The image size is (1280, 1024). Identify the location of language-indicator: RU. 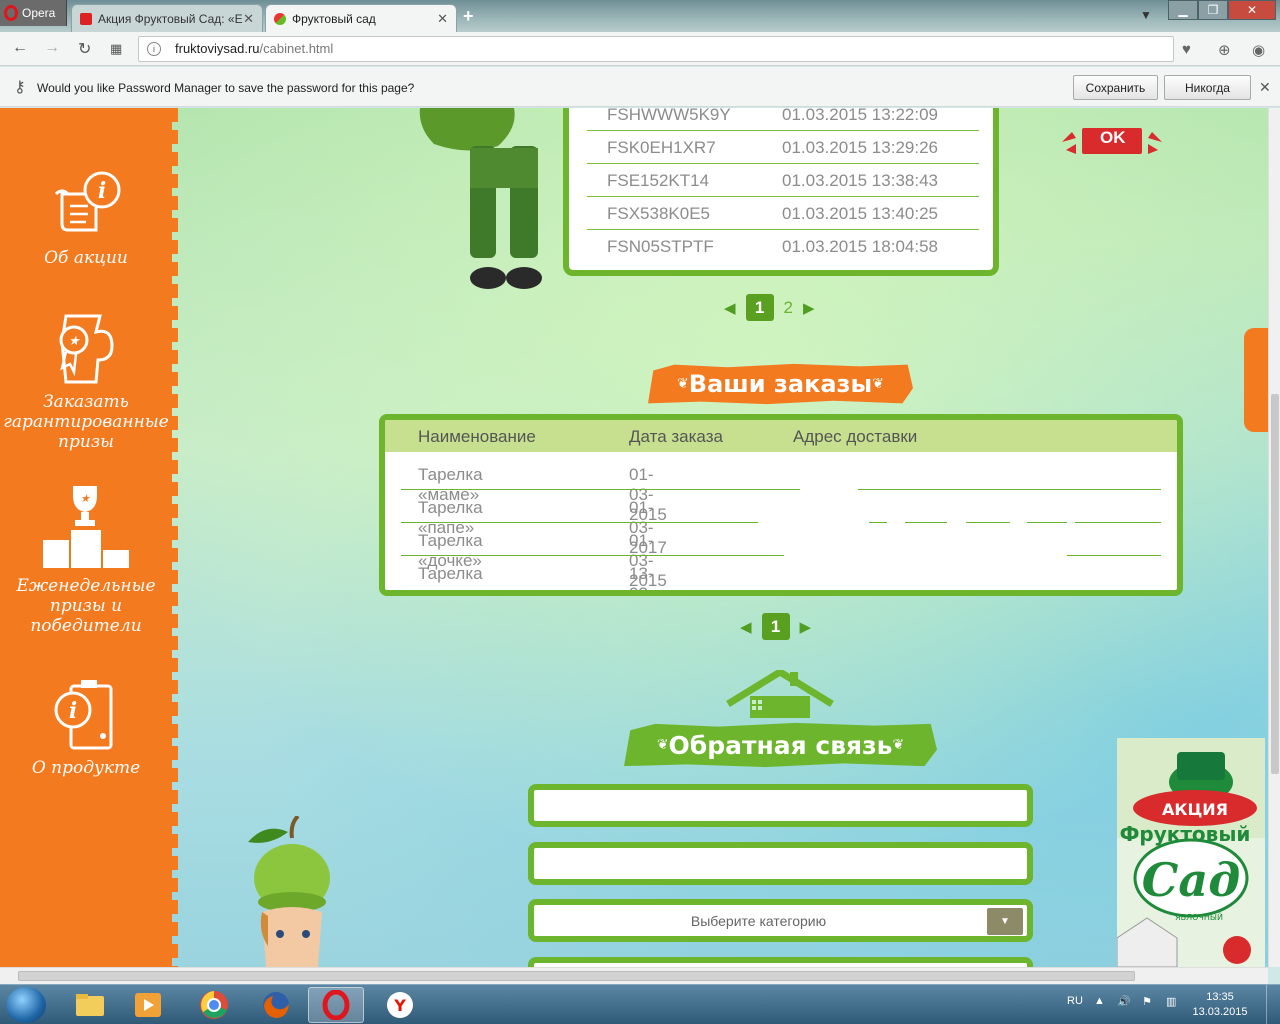
(1075, 1001).